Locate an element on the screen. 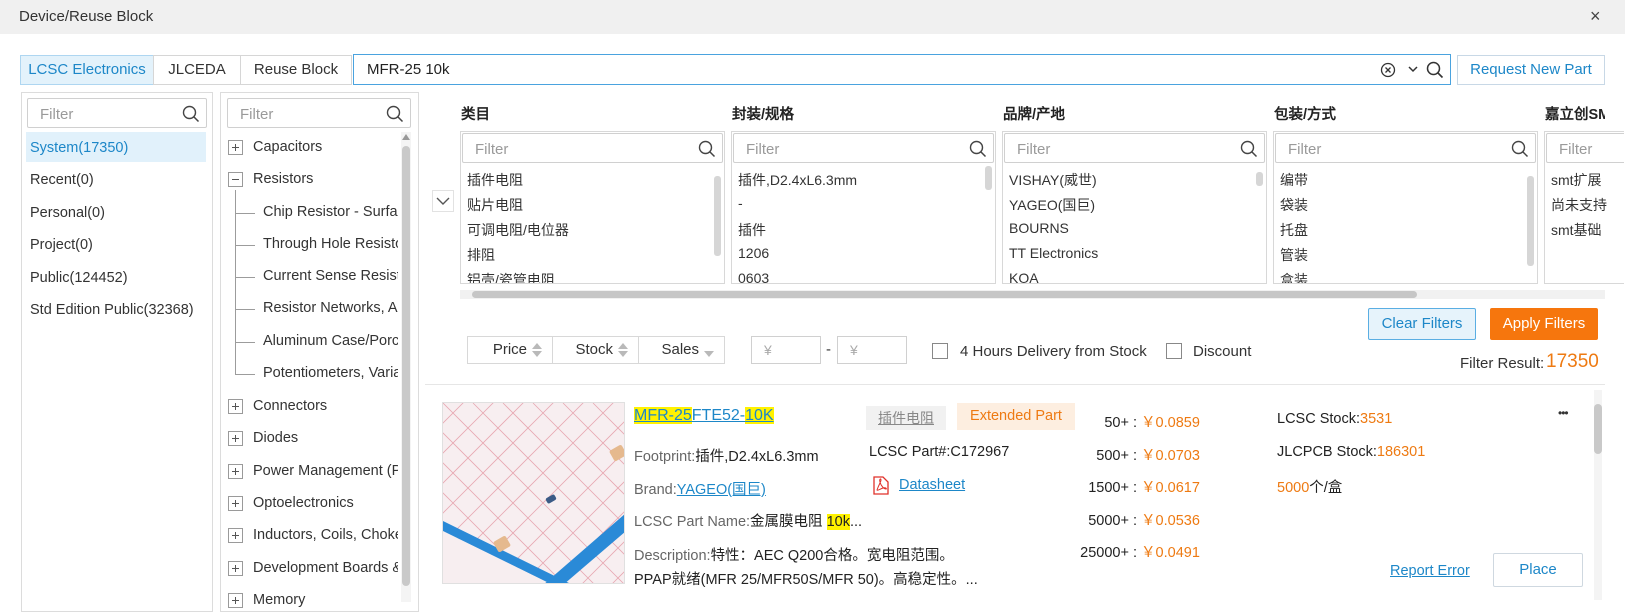 The width and height of the screenshot is (1625, 612). facet-option: BOURNS is located at coordinates (1039, 228).